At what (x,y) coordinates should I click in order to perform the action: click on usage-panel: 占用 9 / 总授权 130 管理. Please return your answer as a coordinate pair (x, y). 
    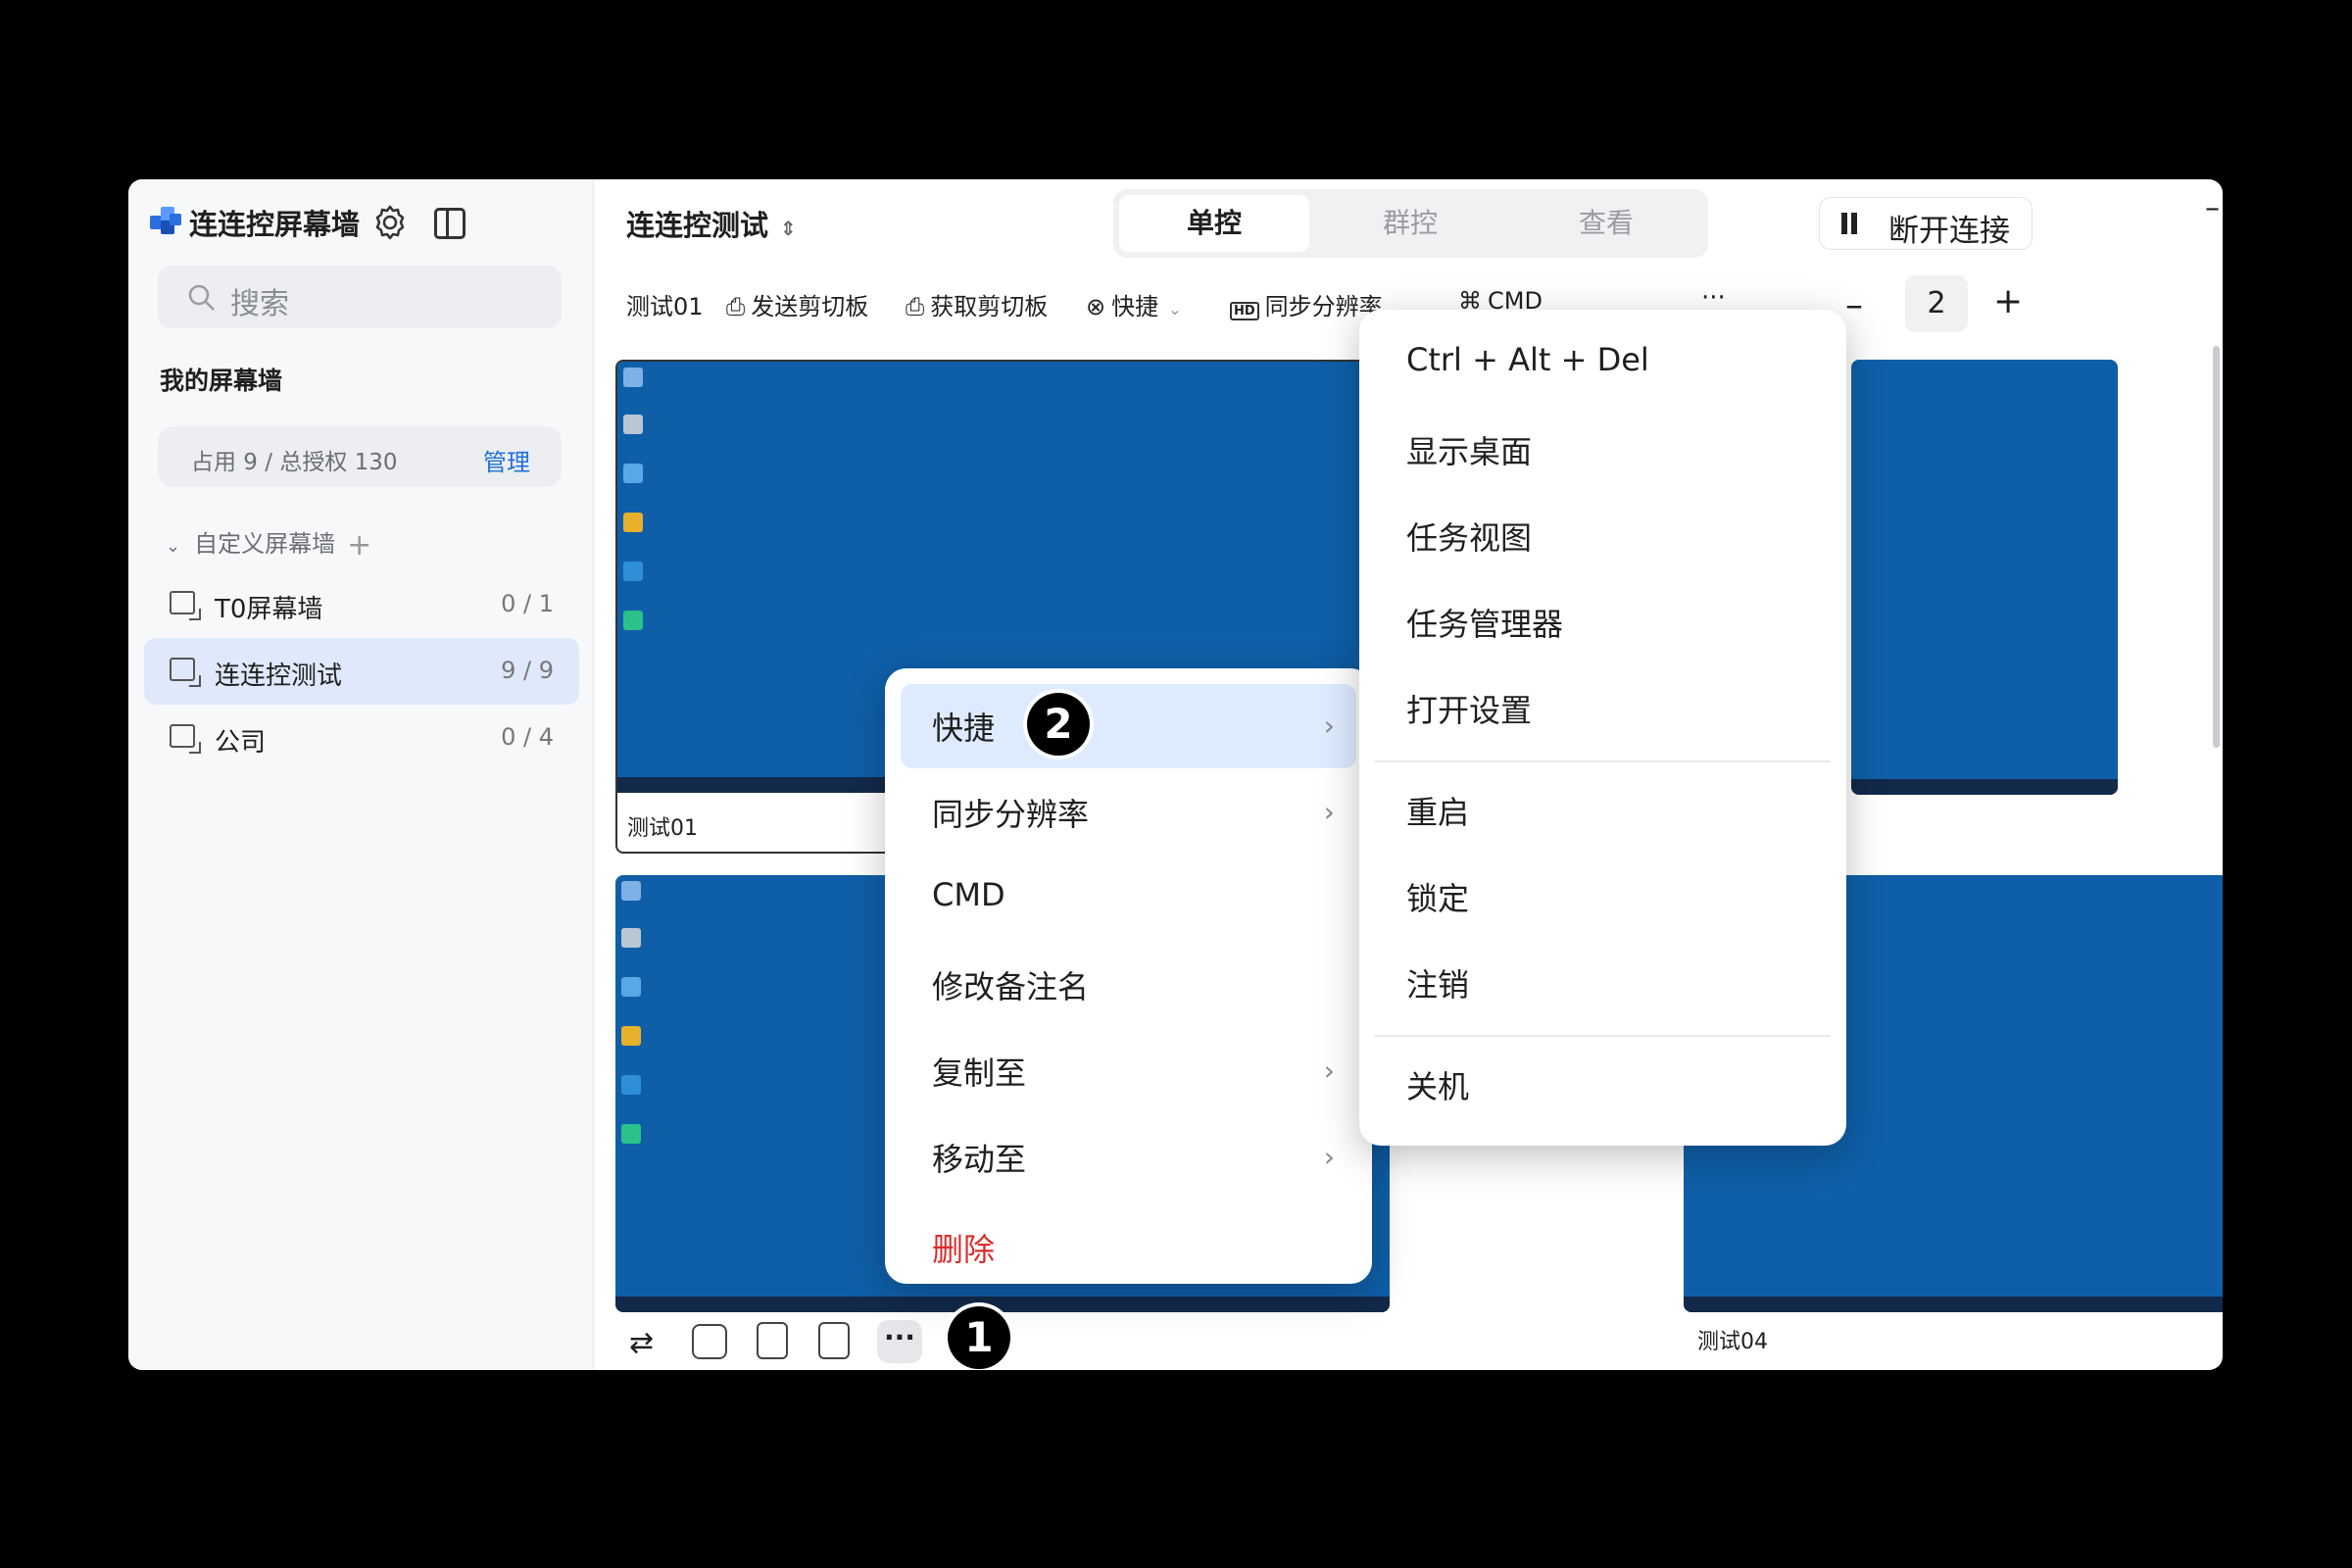
    Looking at the image, I should click on (360, 456).